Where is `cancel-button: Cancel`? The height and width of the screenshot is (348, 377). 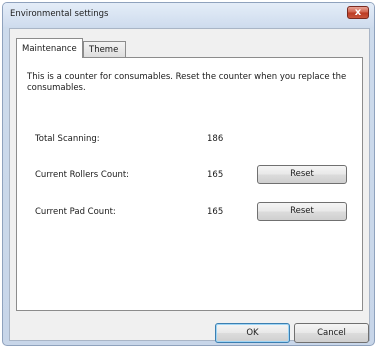 cancel-button: Cancel is located at coordinates (331, 333).